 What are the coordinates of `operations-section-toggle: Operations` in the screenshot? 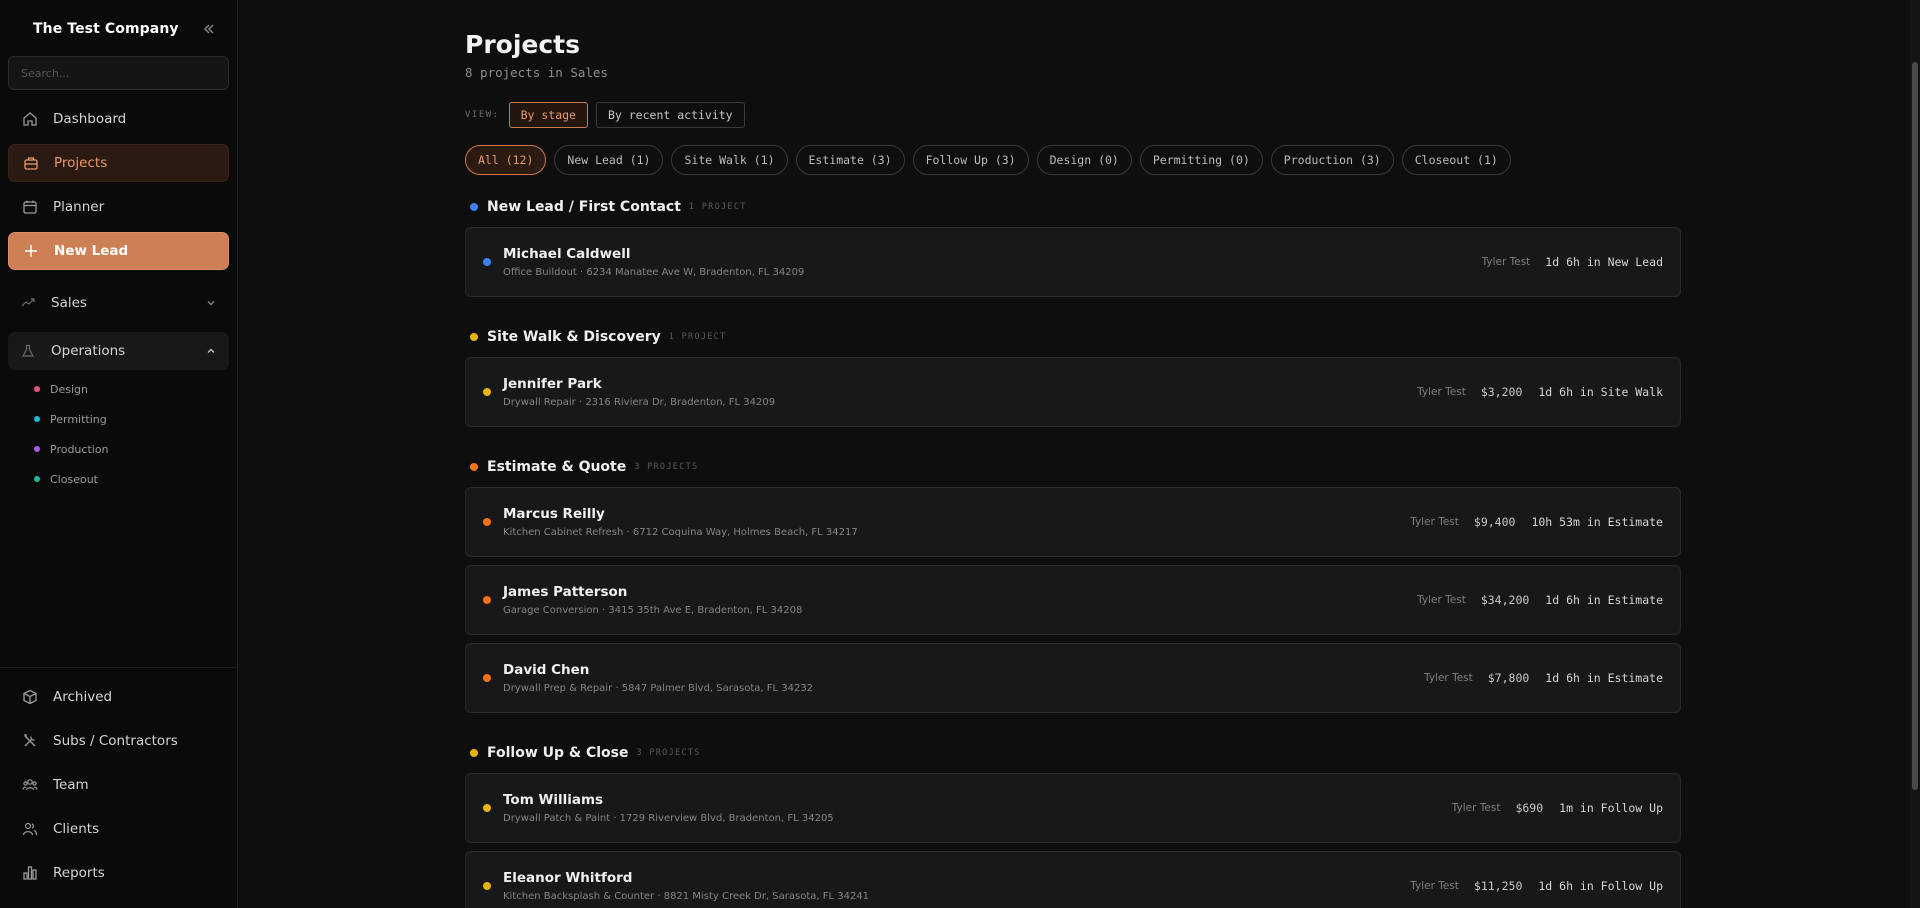 It's located at (118, 351).